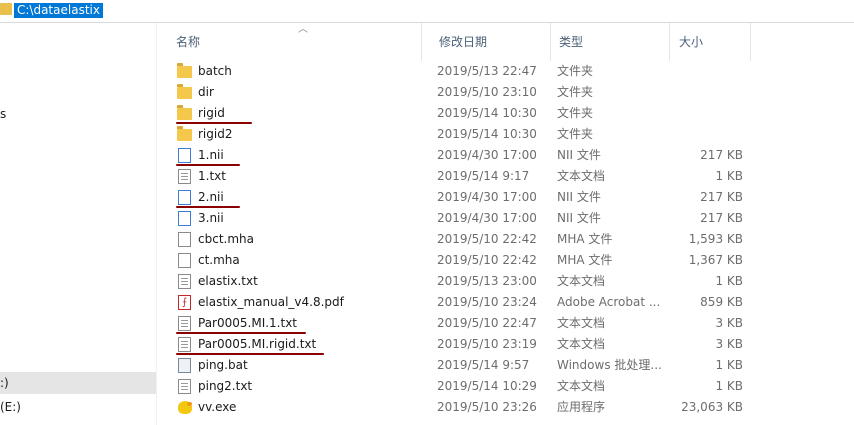 The image size is (854, 425). What do you see at coordinates (487, 281) in the screenshot?
I see `file-date: 2019/5/13 23:00` at bounding box center [487, 281].